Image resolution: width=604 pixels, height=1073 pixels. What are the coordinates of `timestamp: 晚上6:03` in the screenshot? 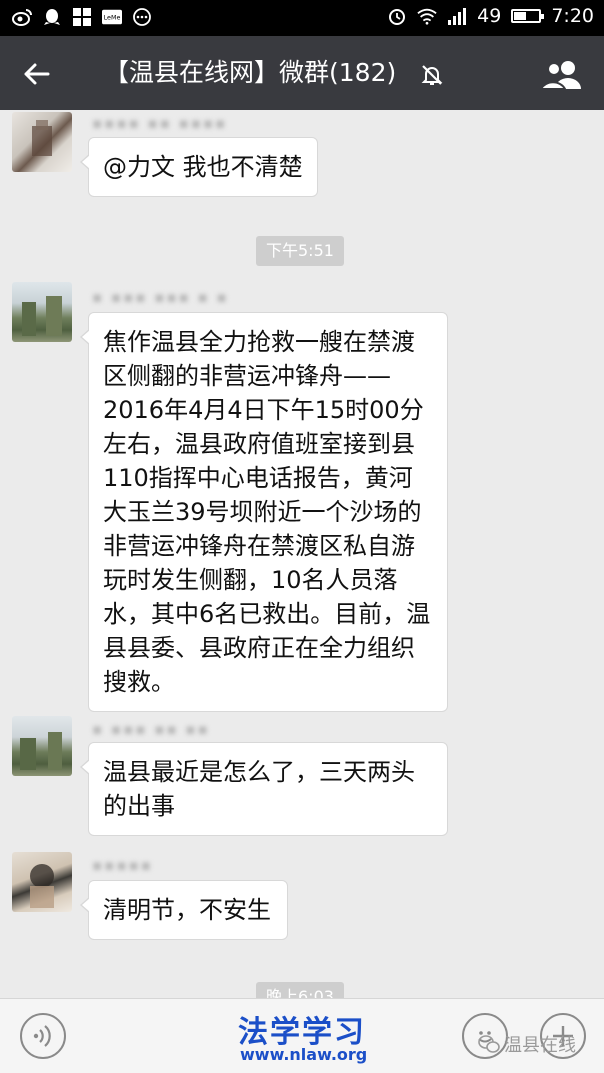 It's located at (300, 990).